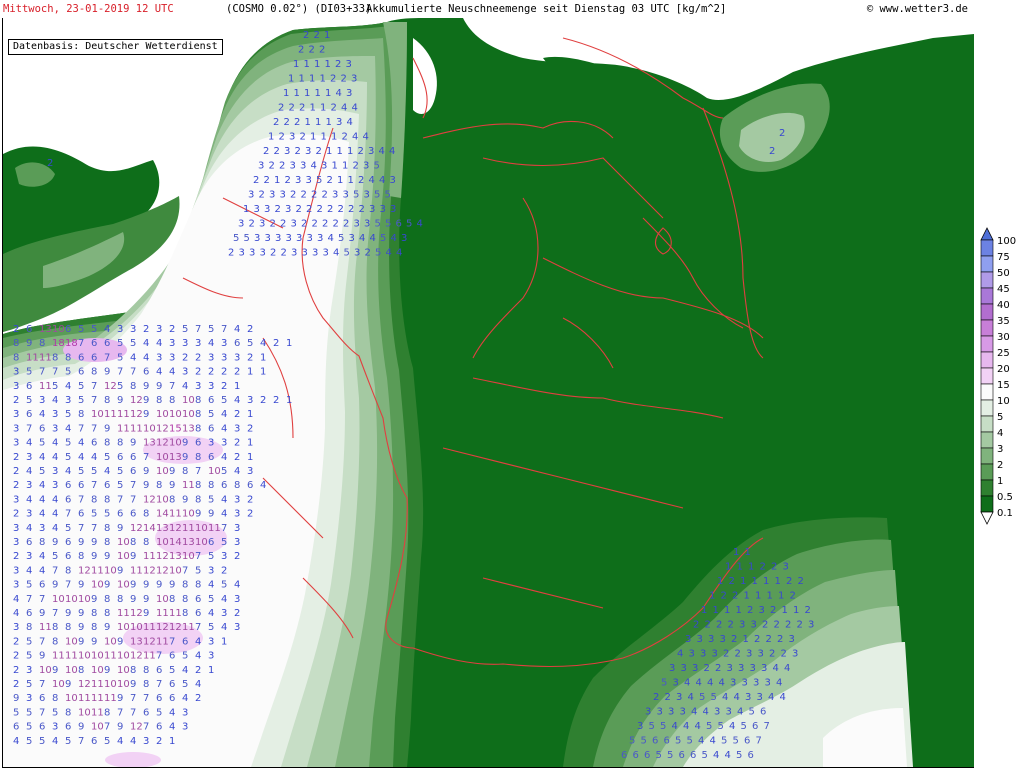  I want to click on legend-label: 1, so click(1000, 481).